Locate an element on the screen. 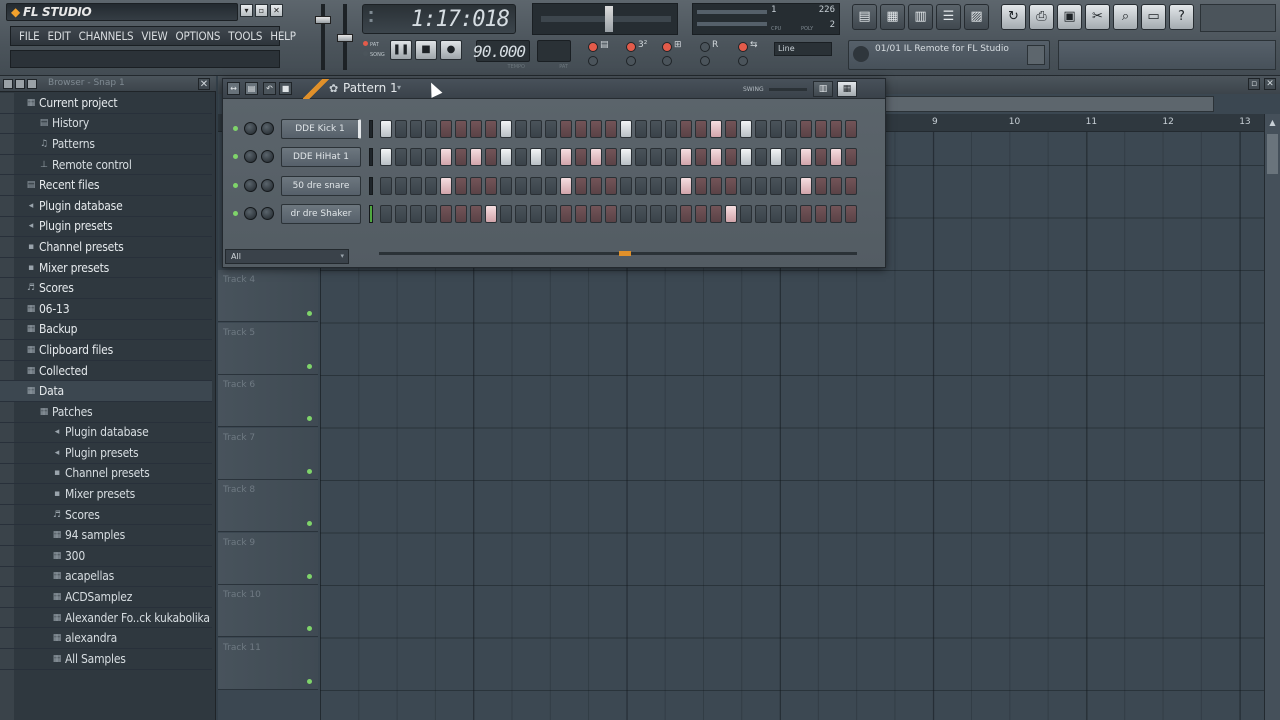 The image size is (1280, 720). browser-item: ▦ 94 samples is located at coordinates (106, 536).